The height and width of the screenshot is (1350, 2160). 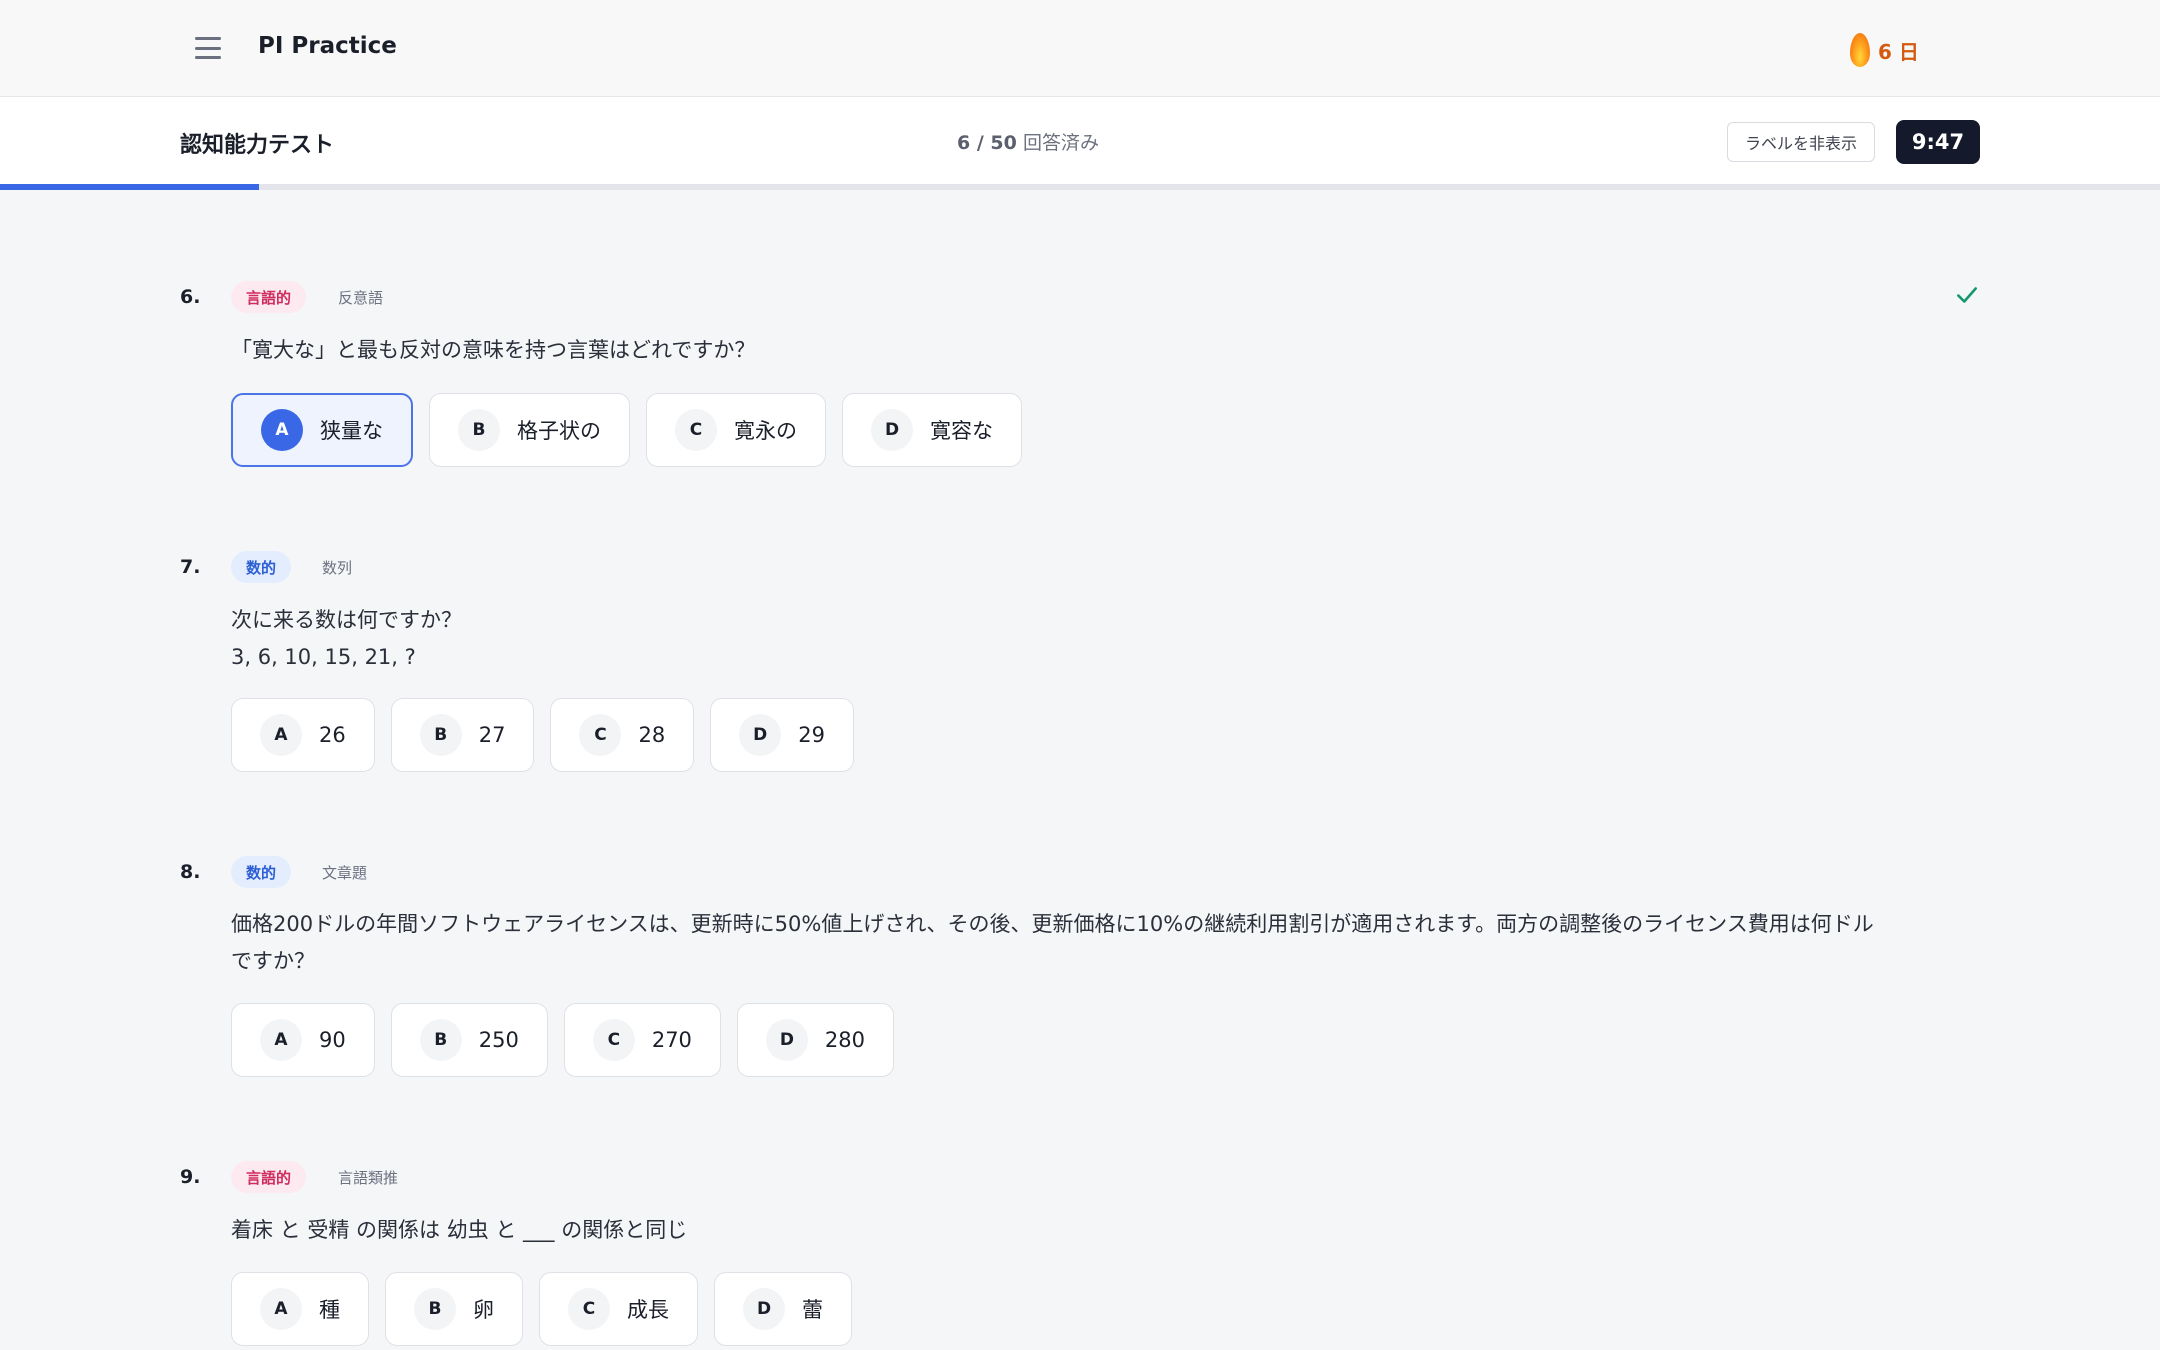 What do you see at coordinates (190, 567) in the screenshot?
I see `question-number: 7.` at bounding box center [190, 567].